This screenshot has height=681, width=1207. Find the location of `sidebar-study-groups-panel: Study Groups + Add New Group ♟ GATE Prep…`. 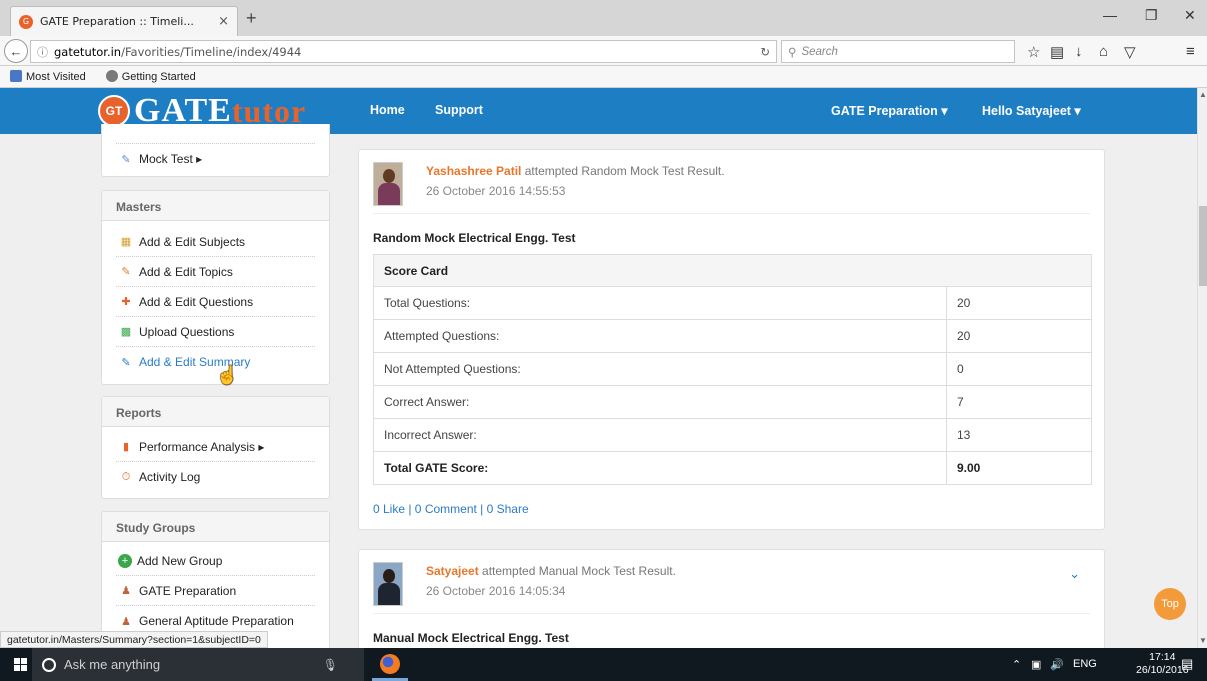

sidebar-study-groups-panel: Study Groups + Add New Group ♟ GATE Prep… is located at coordinates (215, 579).